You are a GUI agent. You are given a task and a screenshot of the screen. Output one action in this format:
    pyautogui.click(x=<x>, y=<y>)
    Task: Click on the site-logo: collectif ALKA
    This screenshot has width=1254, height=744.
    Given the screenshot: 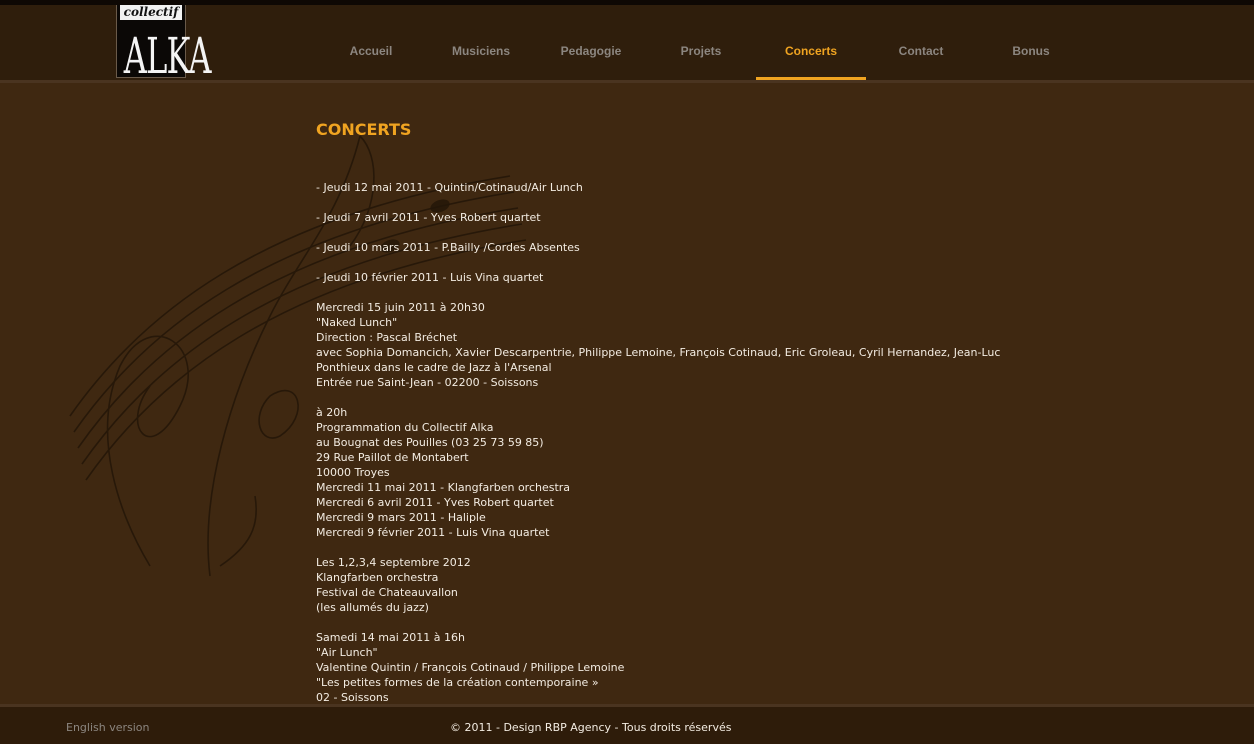 What is the action you would take?
    pyautogui.click(x=163, y=45)
    